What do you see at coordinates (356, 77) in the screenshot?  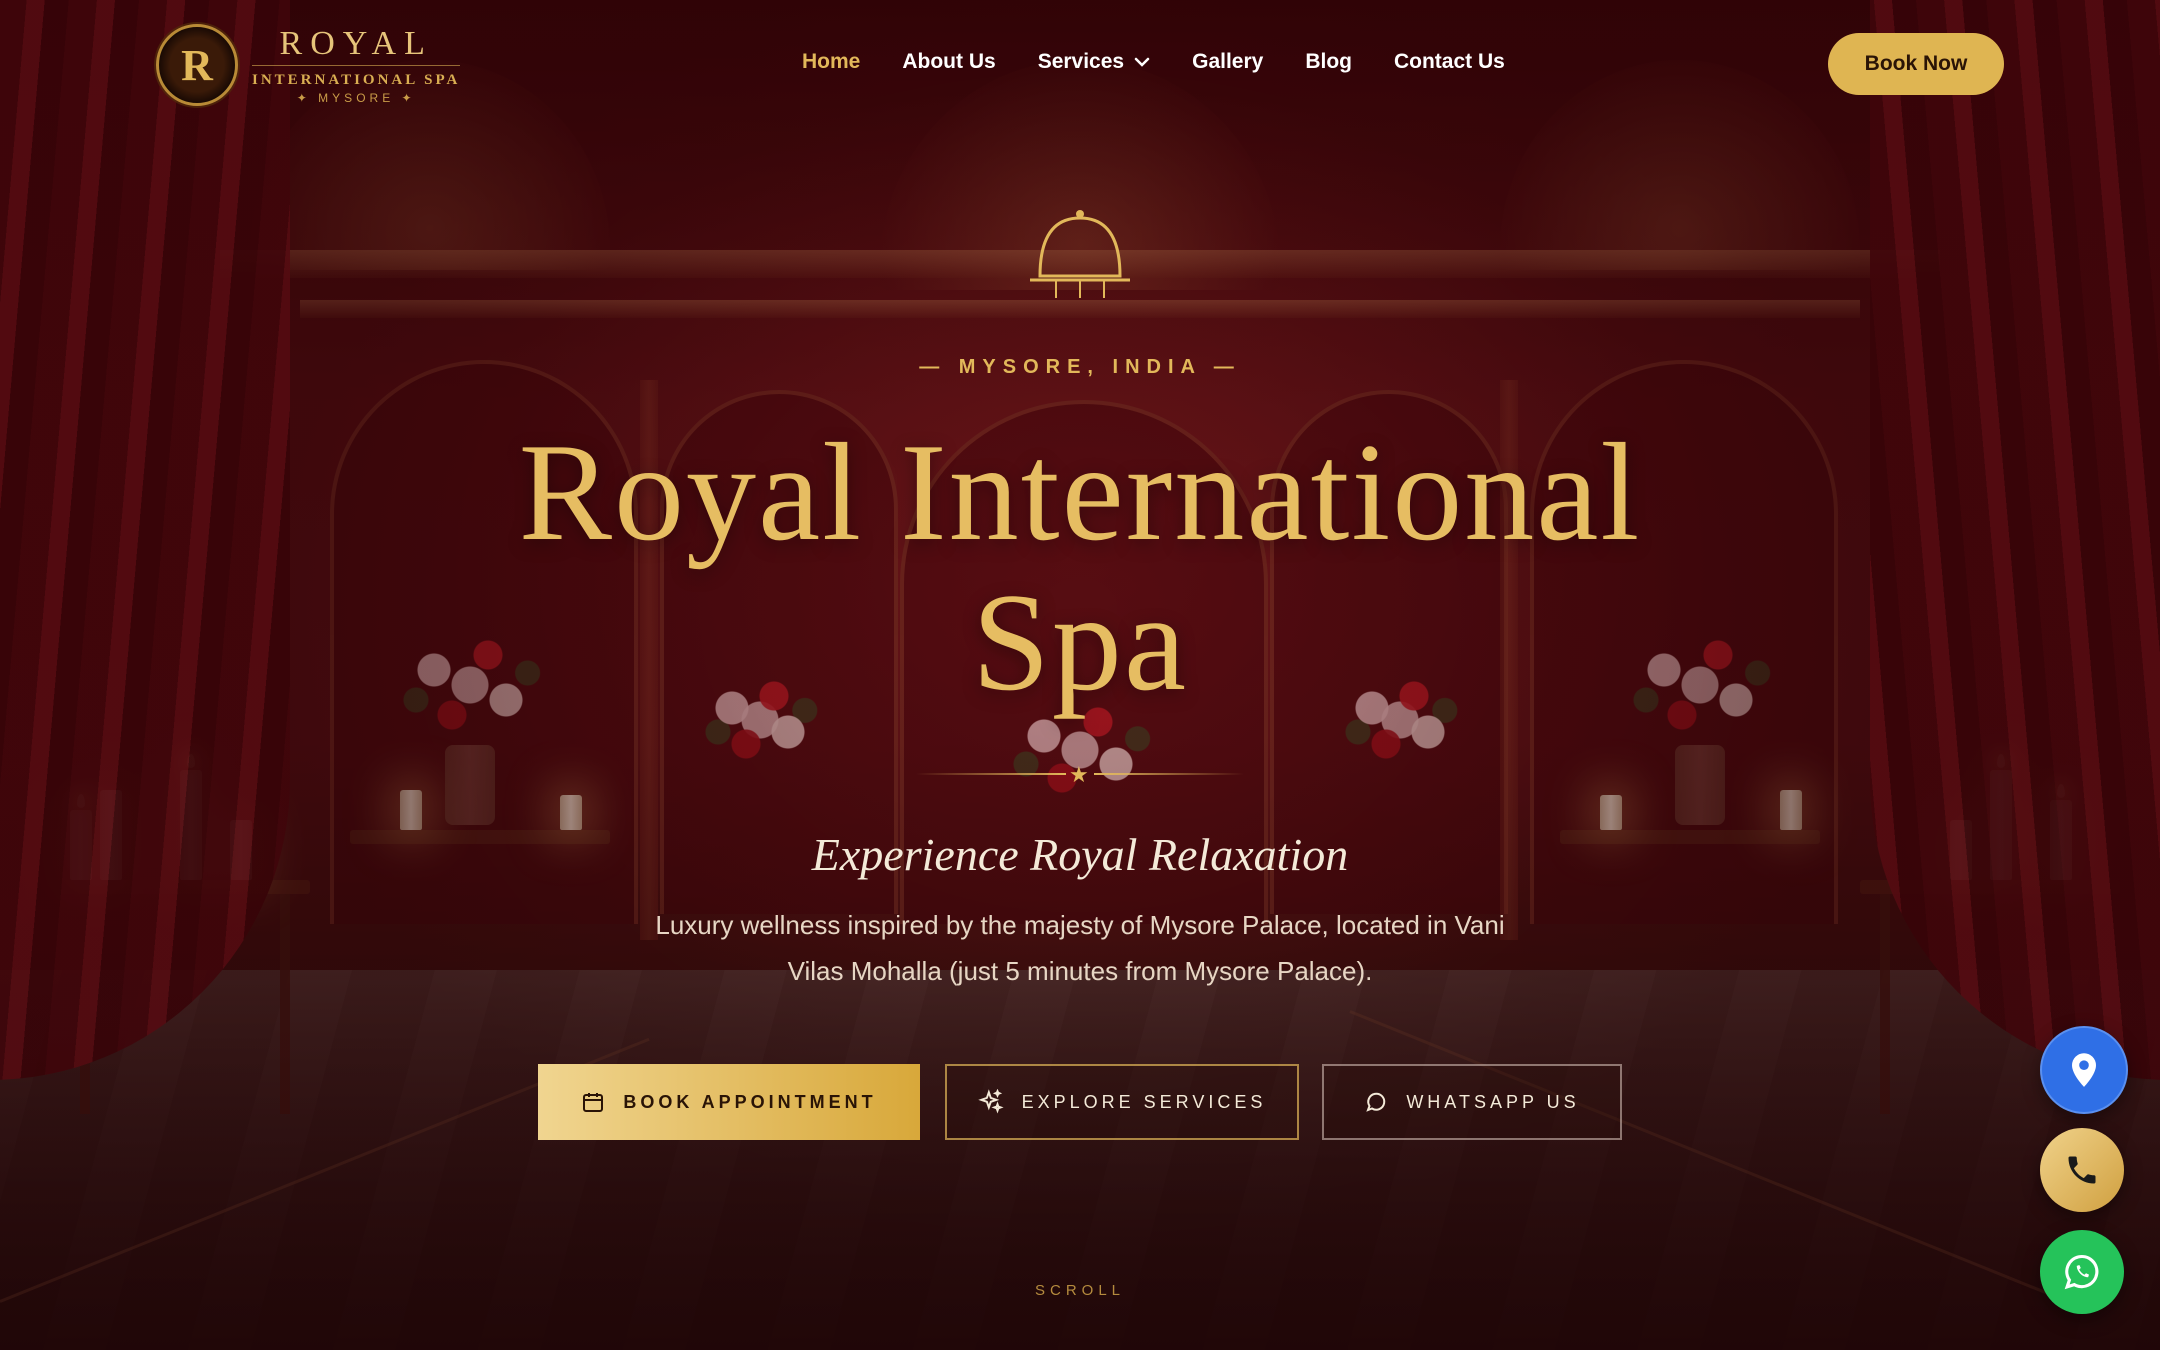 I see `brand-name-mid: INTERNATIONAL SPA` at bounding box center [356, 77].